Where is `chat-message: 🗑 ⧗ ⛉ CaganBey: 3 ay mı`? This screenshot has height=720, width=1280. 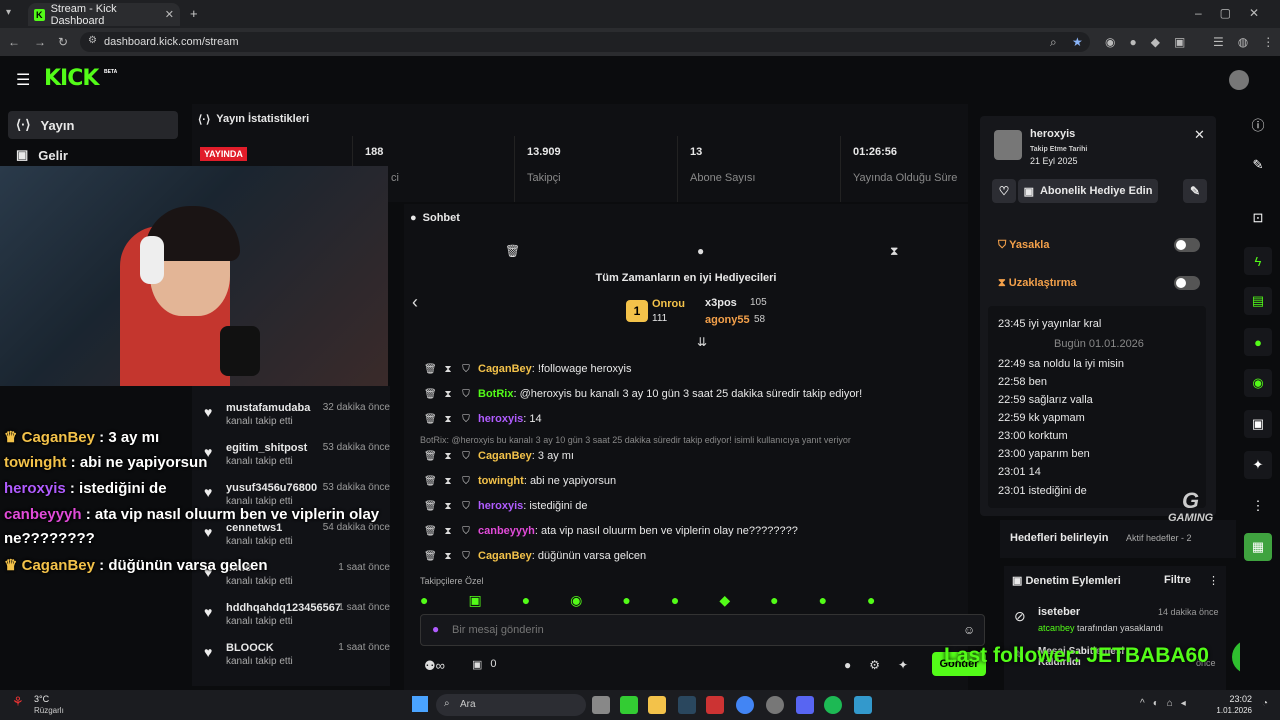
chat-message: 🗑 ⧗ ⛉ CaganBey: 3 ay mı is located at coordinates (499, 456).